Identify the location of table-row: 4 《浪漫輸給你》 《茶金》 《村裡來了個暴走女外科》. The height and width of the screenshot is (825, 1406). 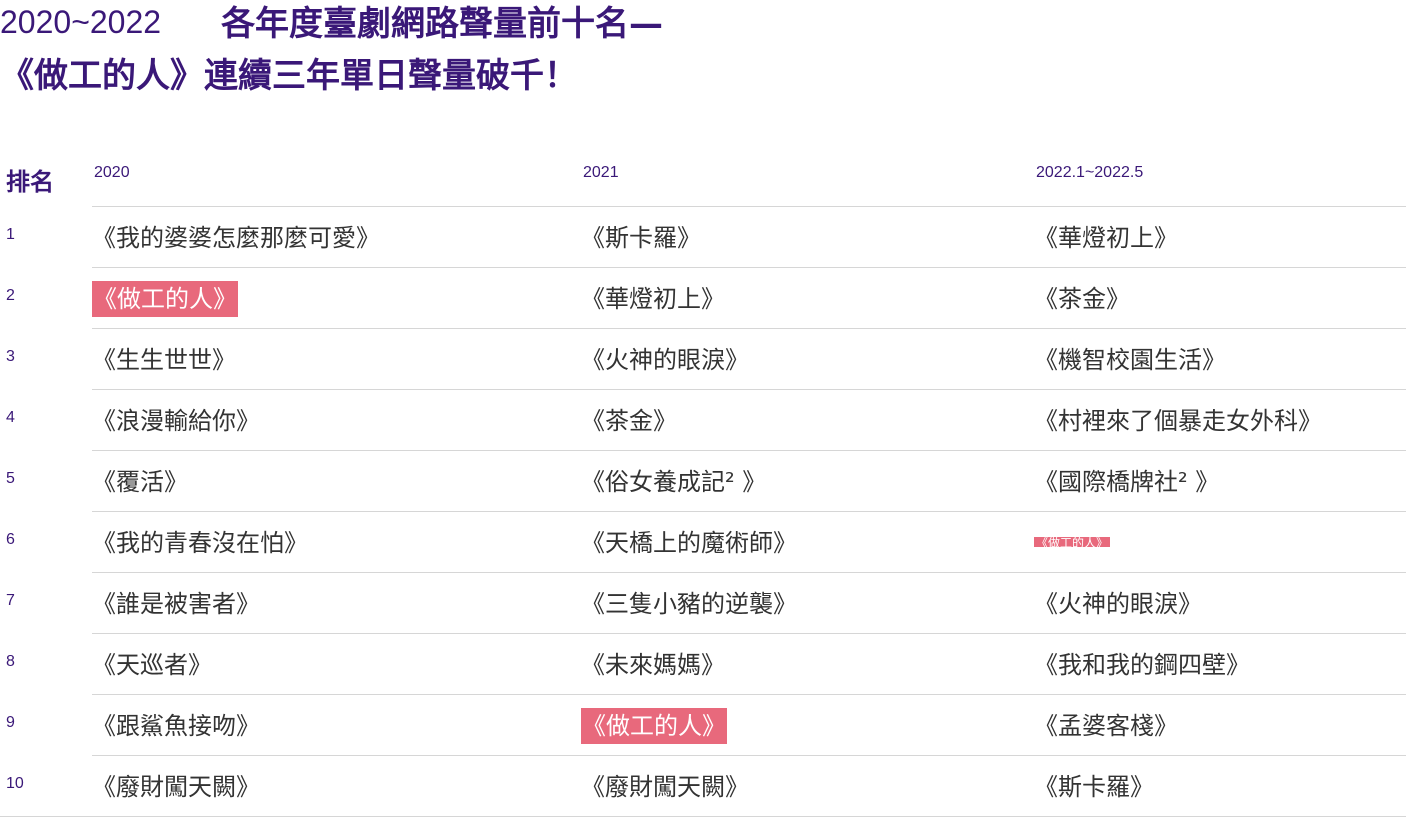
(703, 419).